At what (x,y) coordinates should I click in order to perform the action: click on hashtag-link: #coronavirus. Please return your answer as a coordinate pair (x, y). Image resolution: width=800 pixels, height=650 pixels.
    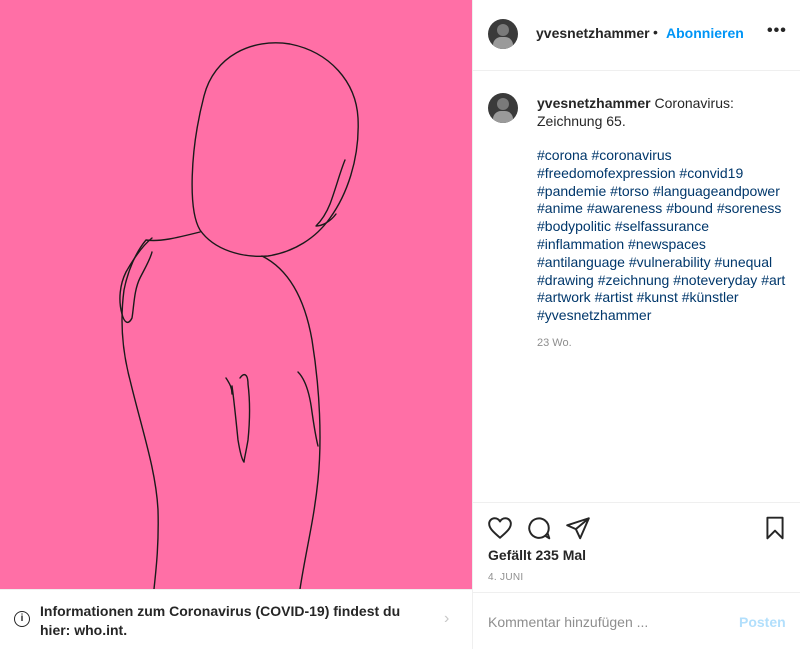
    Looking at the image, I should click on (631, 155).